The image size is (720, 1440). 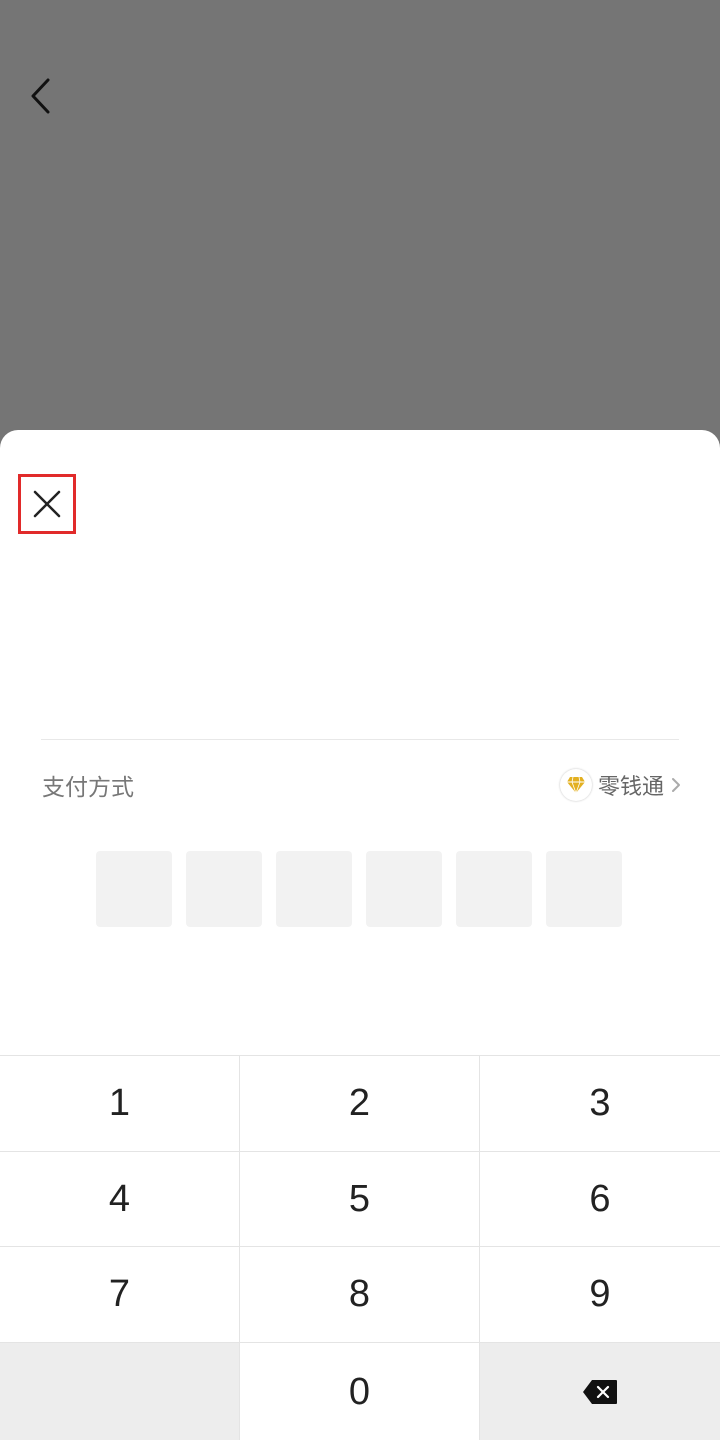 I want to click on close-button, so click(x=47, y=504).